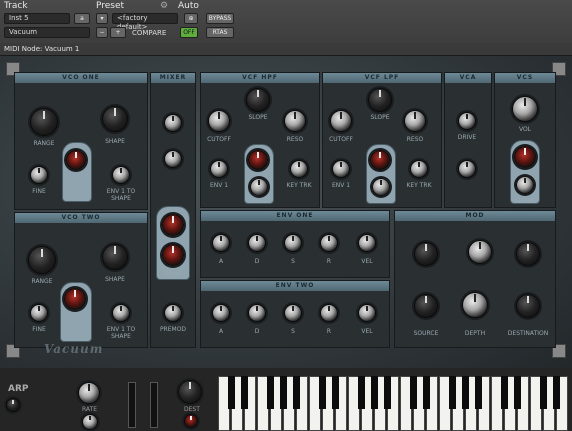  What do you see at coordinates (295, 216) in the screenshot?
I see `env-one-title: ENV ONE` at bounding box center [295, 216].